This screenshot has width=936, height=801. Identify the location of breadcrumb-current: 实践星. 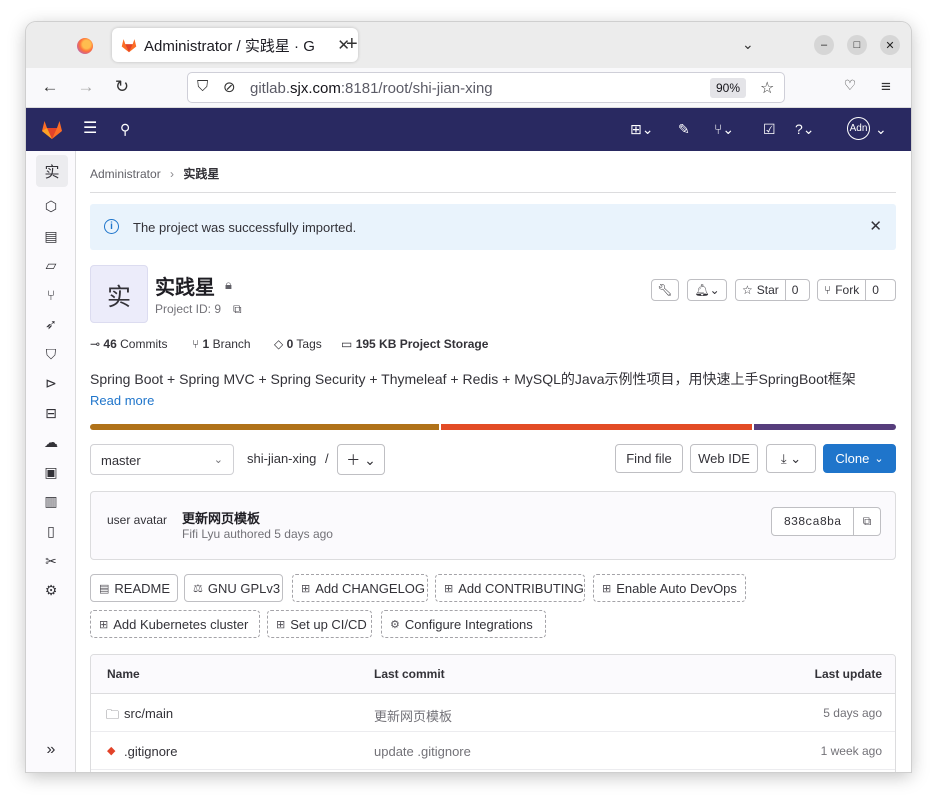
(201, 174).